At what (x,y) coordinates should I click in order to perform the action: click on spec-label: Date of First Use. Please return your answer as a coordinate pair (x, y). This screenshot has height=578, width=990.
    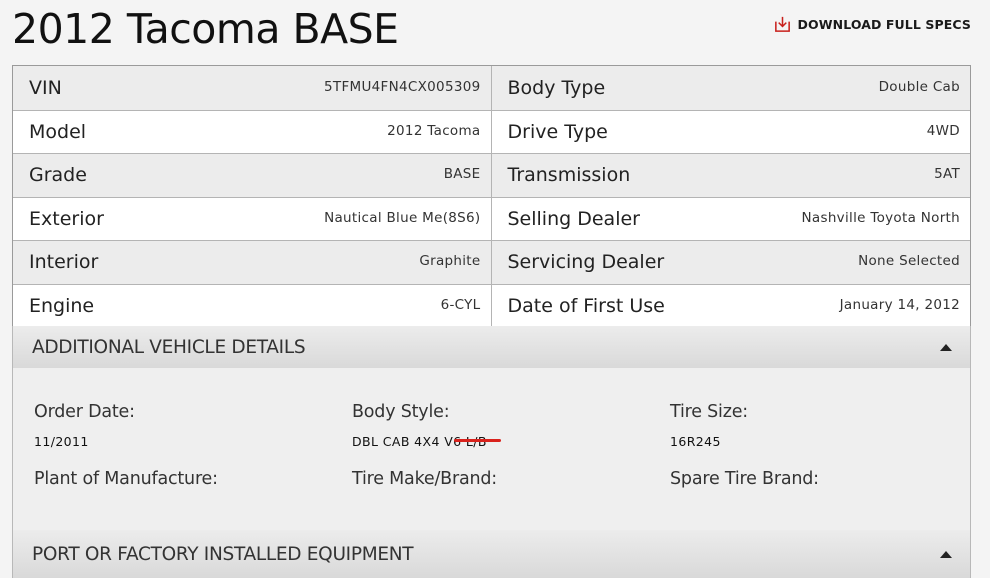
    Looking at the image, I should click on (586, 305).